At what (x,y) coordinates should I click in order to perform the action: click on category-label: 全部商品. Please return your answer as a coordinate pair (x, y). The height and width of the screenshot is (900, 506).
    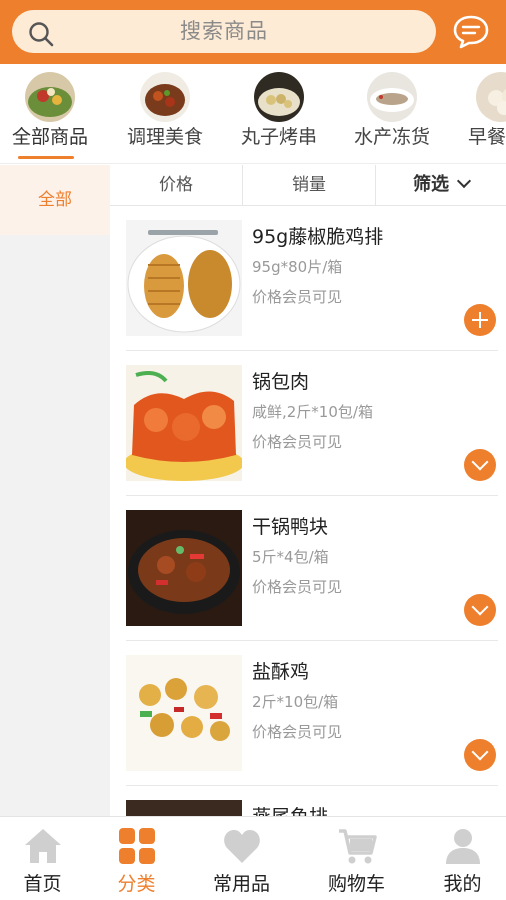
    Looking at the image, I should click on (49, 137).